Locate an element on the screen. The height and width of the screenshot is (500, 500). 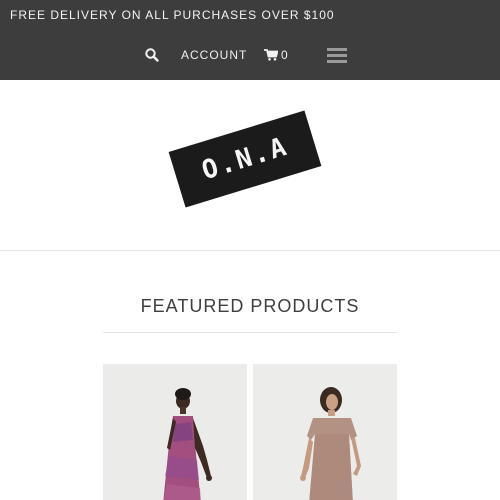
beige-short-sleeve-dress-photo is located at coordinates (325, 432).